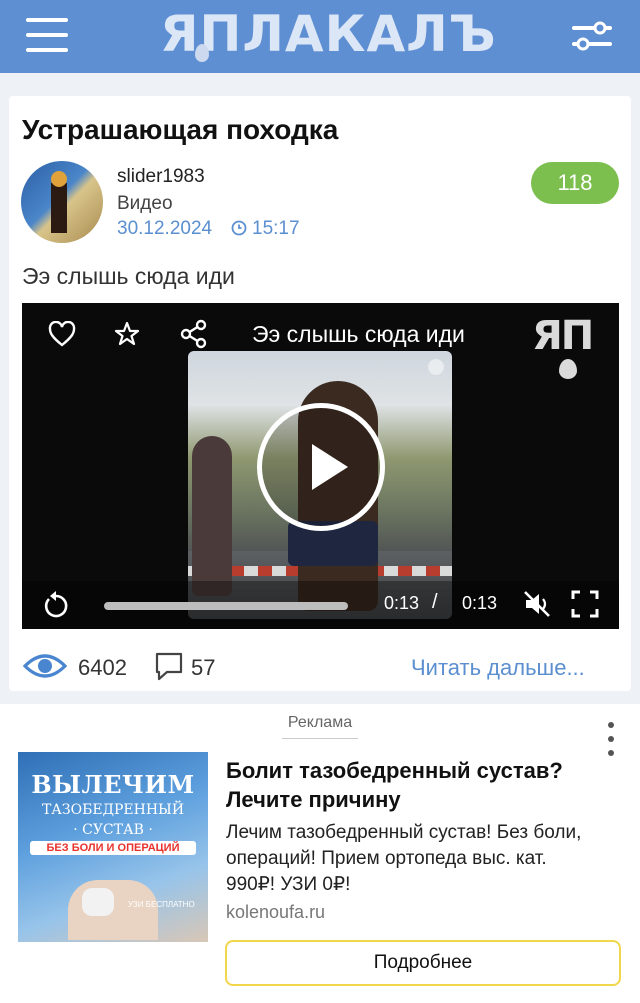 This screenshot has width=640, height=1003. I want to click on avatar, so click(62, 202).